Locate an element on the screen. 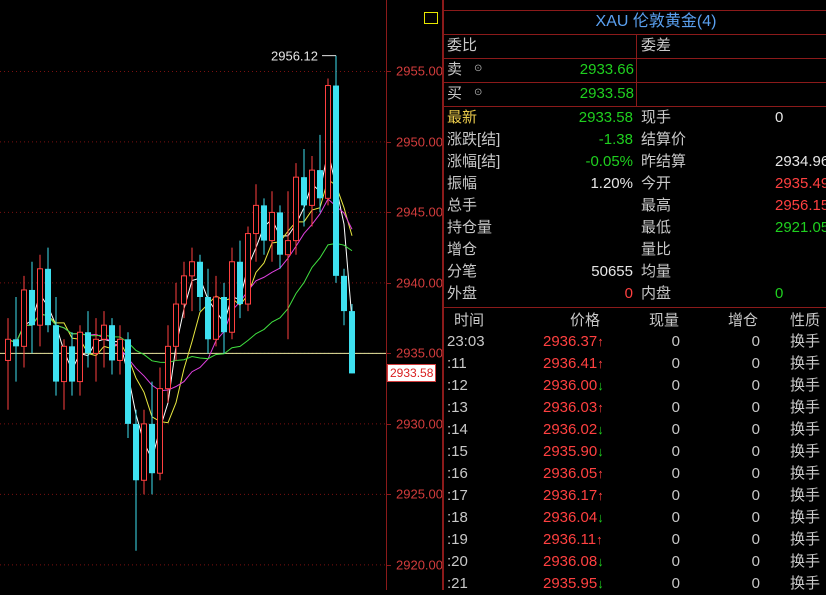  tick-price-cell: 2936.05↑ is located at coordinates (573, 474).